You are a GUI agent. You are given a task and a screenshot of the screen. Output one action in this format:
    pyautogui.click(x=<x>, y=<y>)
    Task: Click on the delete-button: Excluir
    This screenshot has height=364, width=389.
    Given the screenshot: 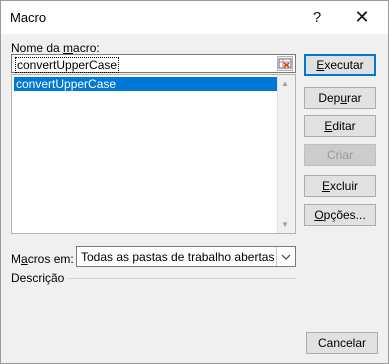 What is the action you would take?
    pyautogui.click(x=340, y=186)
    